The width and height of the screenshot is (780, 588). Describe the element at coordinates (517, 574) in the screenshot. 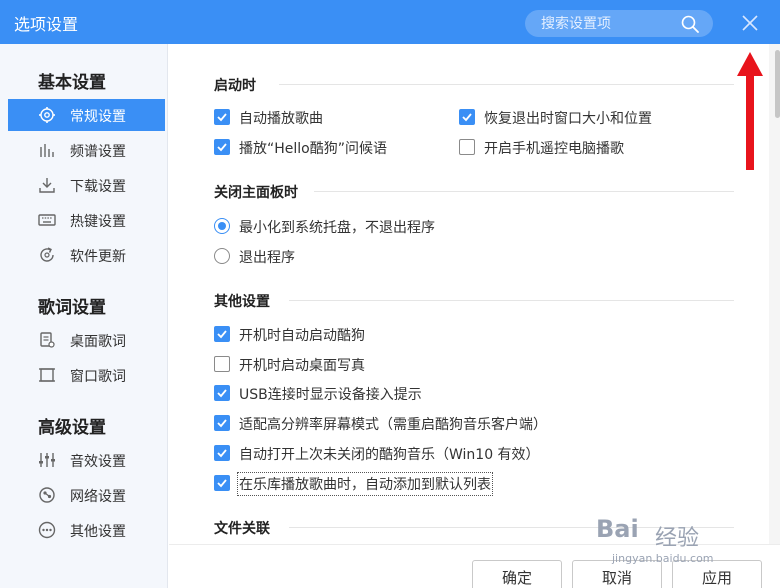

I see `confirm-button: 确定` at that location.